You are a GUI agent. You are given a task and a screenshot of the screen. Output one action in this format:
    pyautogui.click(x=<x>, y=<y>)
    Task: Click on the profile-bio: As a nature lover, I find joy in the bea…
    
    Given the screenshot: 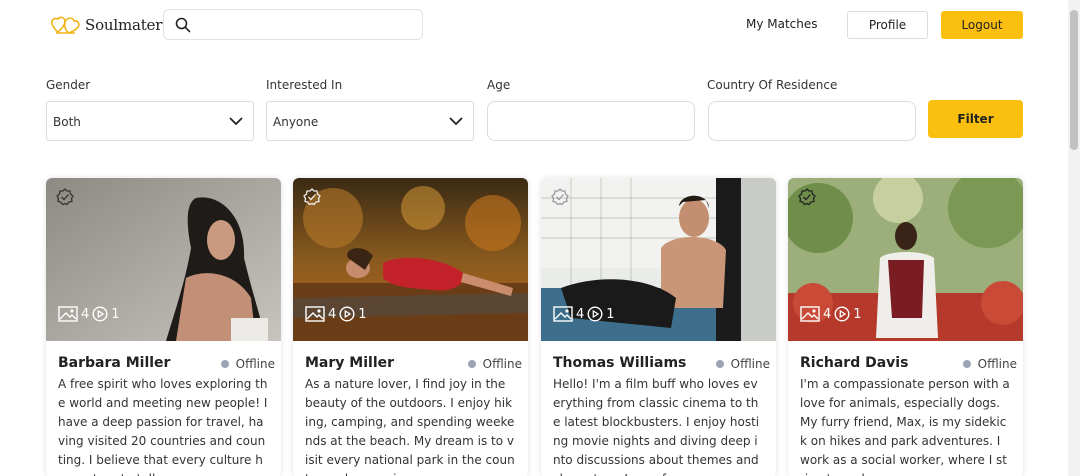 What is the action you would take?
    pyautogui.click(x=410, y=426)
    